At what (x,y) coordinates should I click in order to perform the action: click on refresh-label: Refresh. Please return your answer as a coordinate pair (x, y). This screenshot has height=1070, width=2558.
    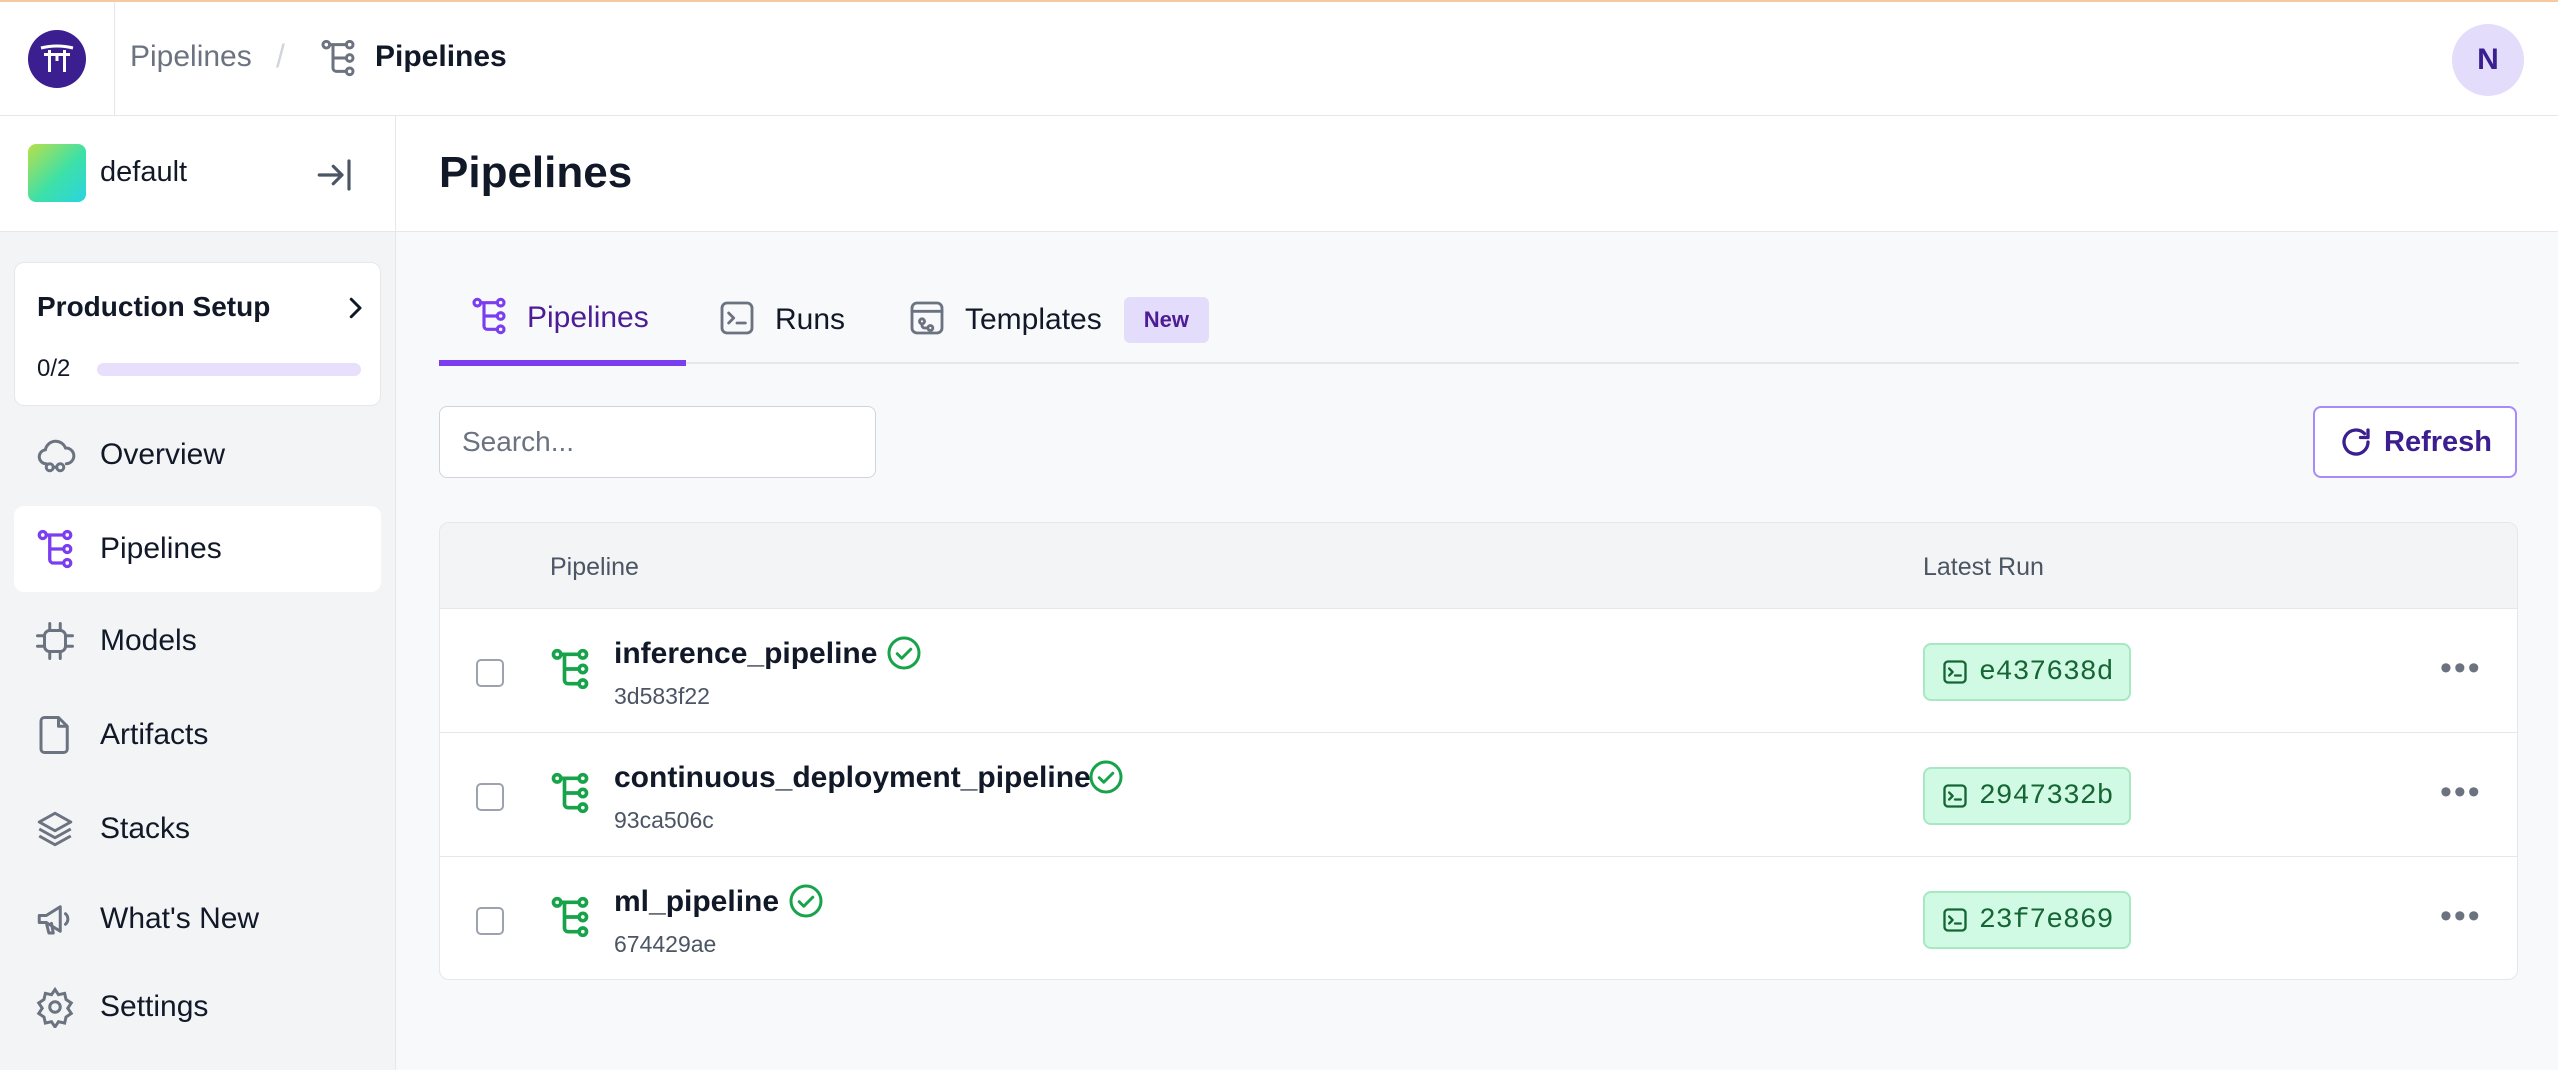
    Looking at the image, I should click on (2438, 441).